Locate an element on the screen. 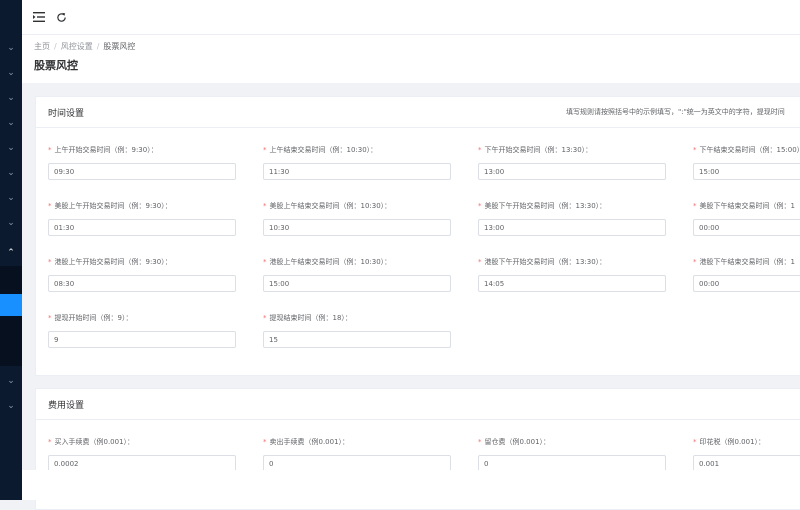  us-pm-start-input: 13:00 is located at coordinates (572, 227).